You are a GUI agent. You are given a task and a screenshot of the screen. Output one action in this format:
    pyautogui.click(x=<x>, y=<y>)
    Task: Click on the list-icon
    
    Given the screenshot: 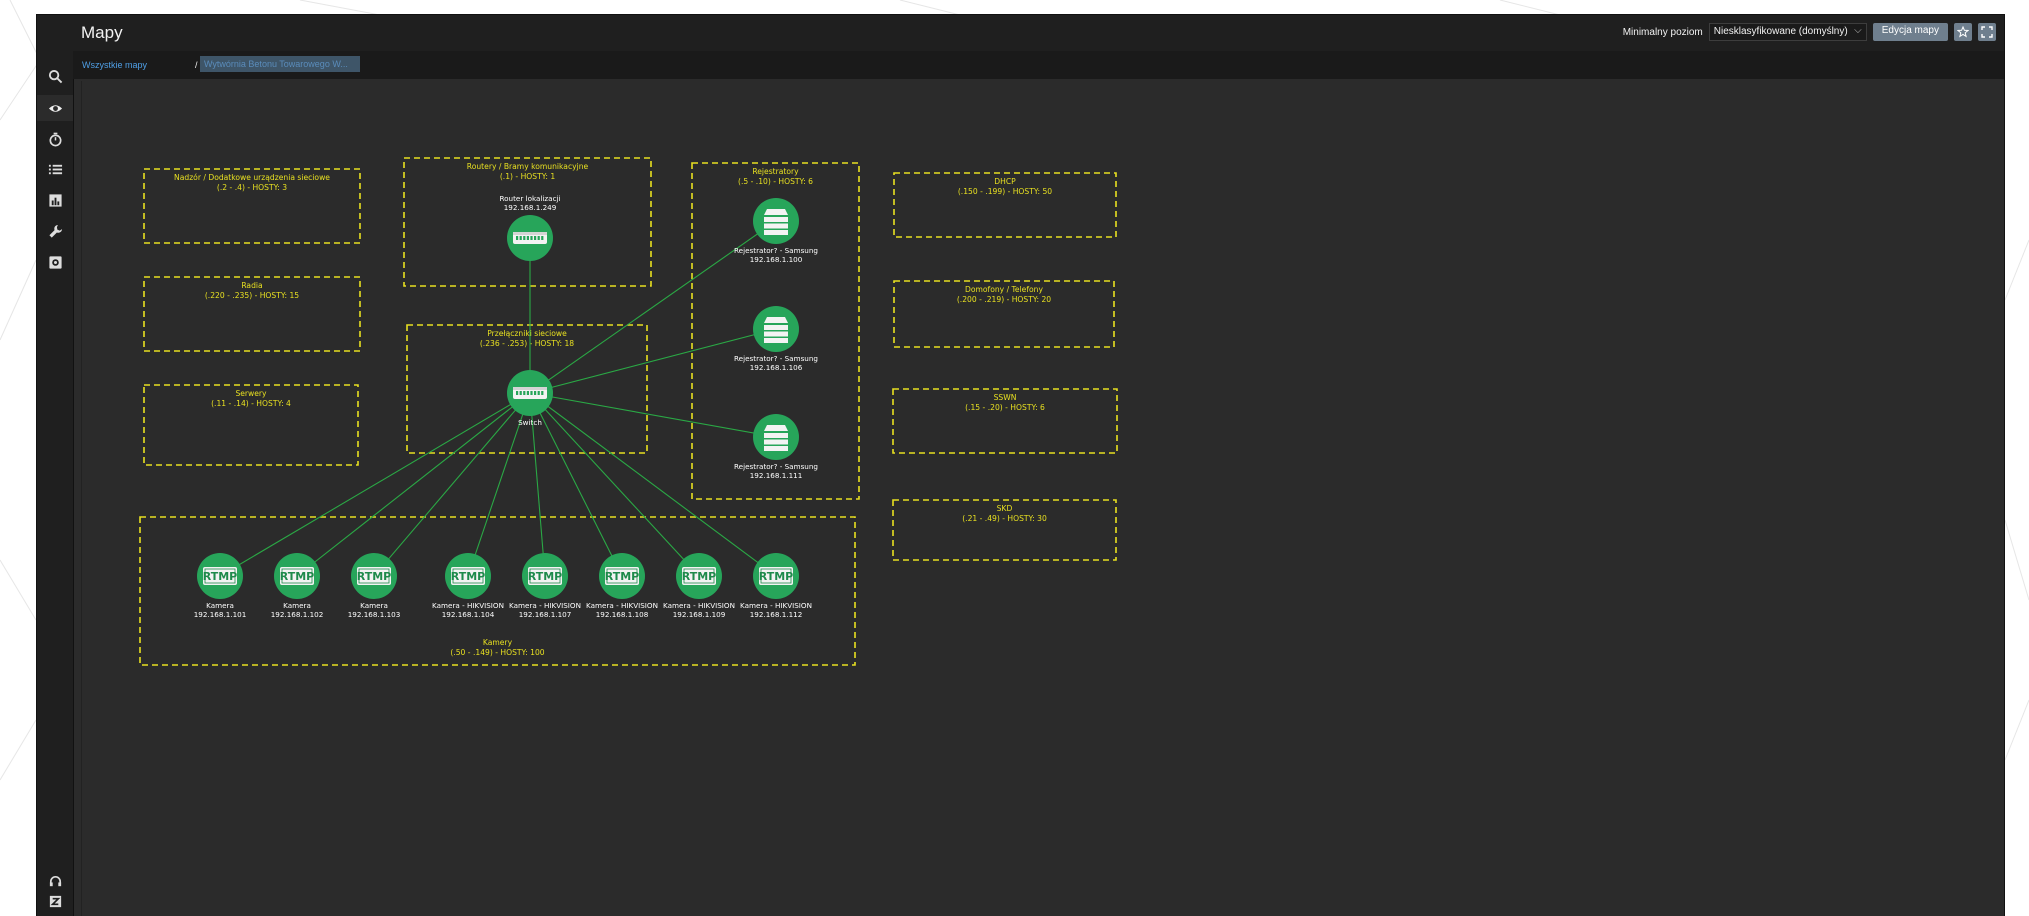 What is the action you would take?
    pyautogui.click(x=55, y=169)
    